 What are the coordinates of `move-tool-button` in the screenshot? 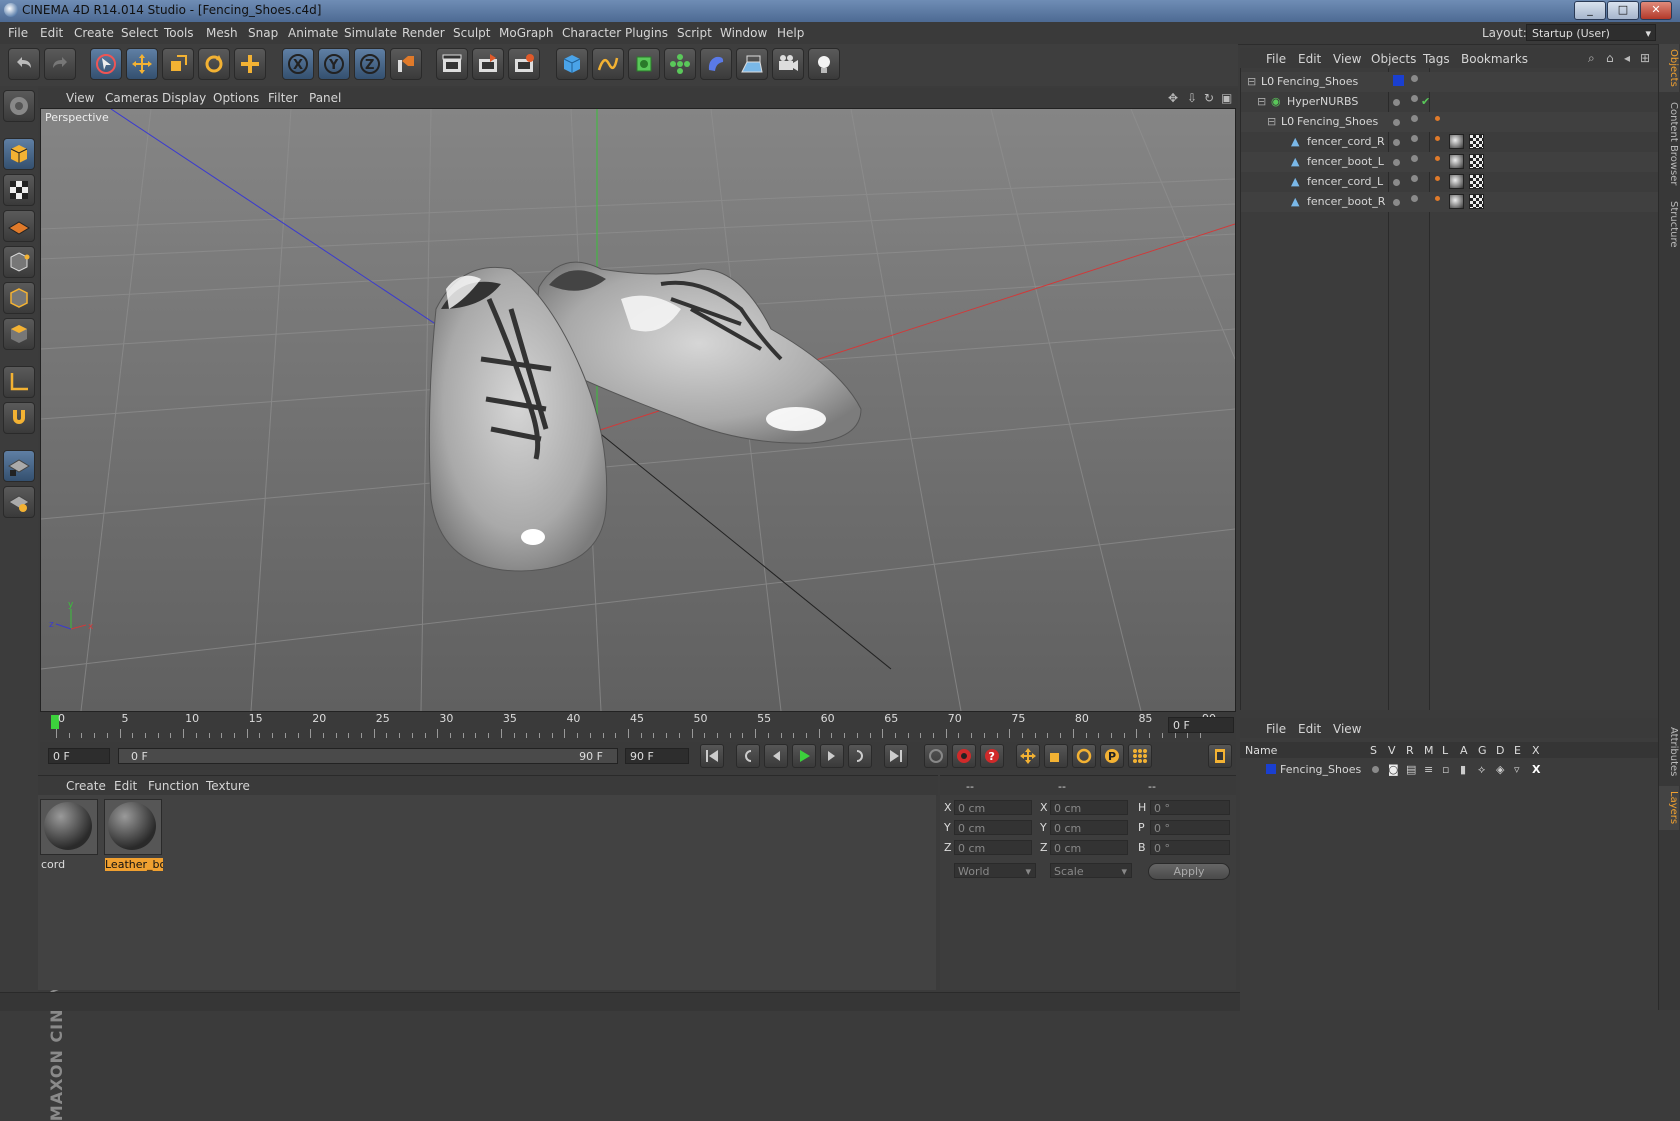 It's located at (142, 64).